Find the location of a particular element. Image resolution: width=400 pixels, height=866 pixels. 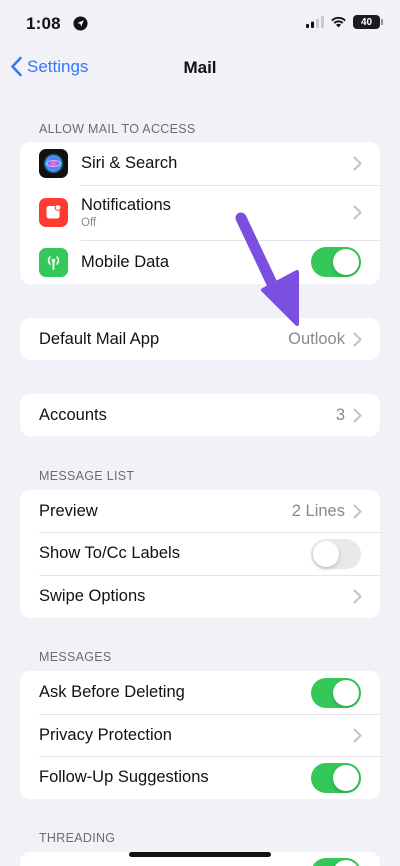

default-mail-app-group: Default Mail App Outlook is located at coordinates (200, 339).